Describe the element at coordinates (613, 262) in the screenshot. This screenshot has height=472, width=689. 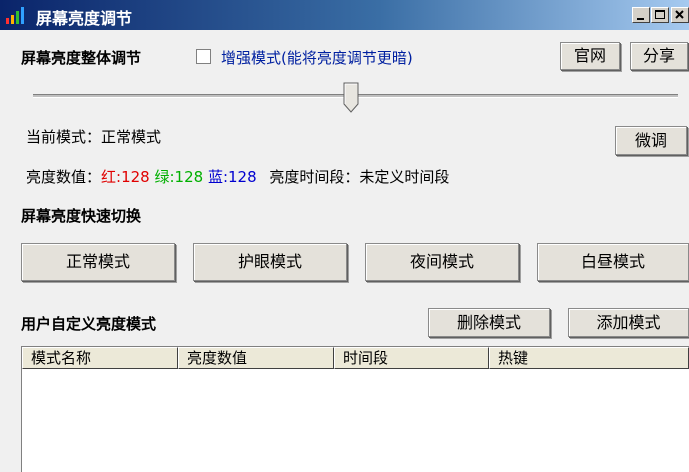
I see `daylight-mode-button: 白昼模式` at that location.